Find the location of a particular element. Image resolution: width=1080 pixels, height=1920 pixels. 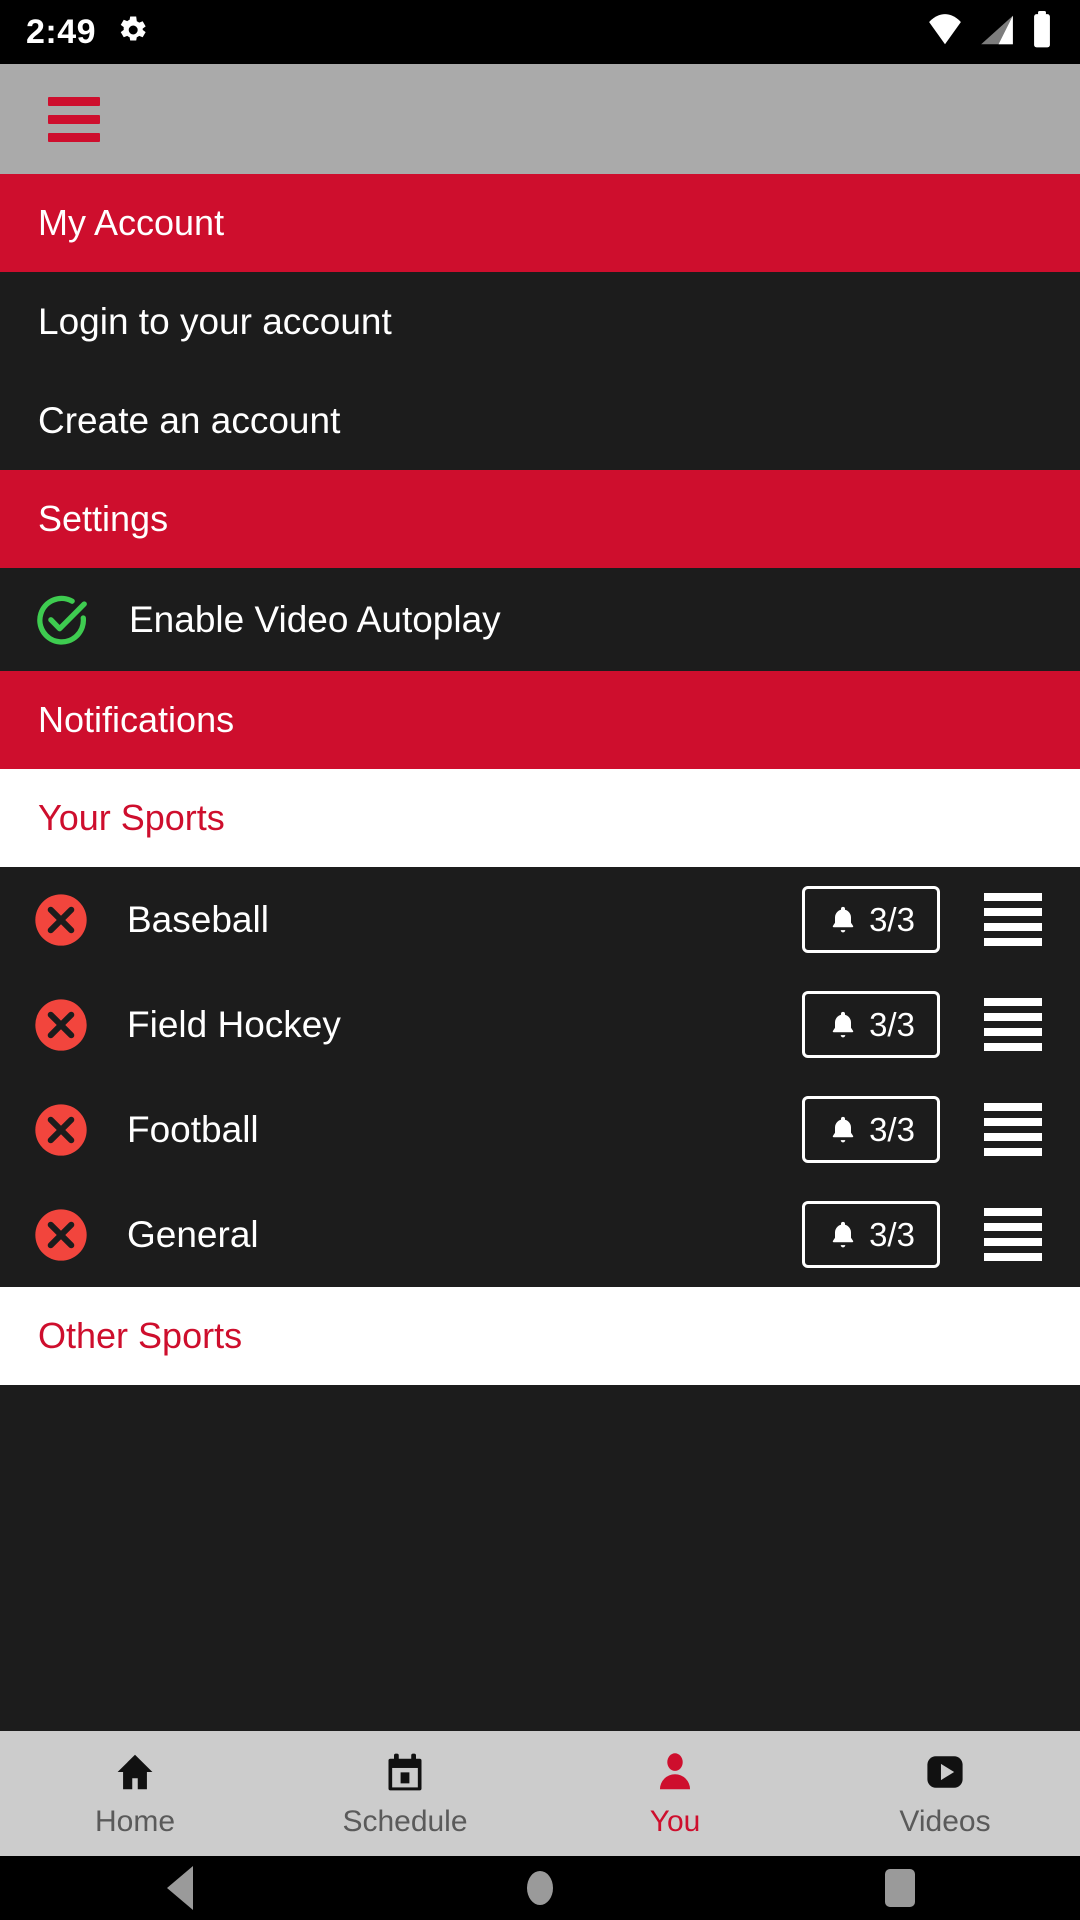

android-home-button is located at coordinates (540, 1888).